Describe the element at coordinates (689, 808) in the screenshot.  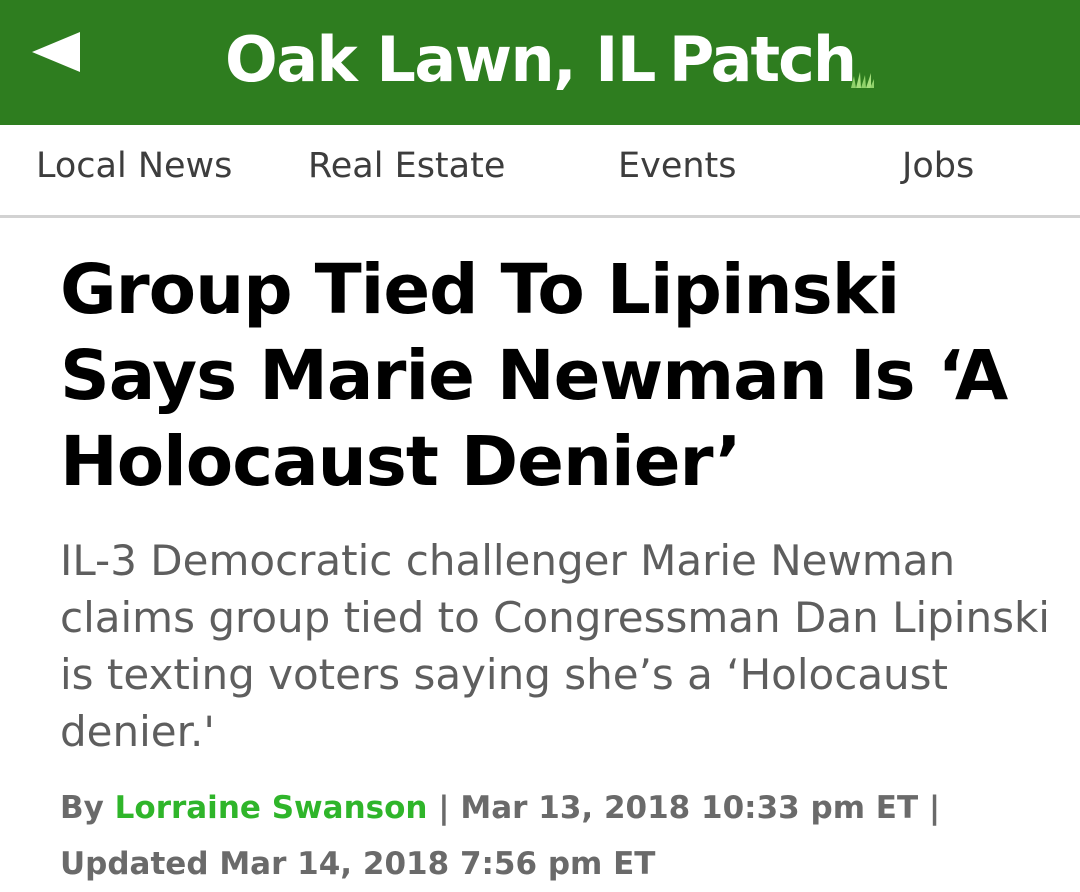
I see `published-date: Mar 13, 2018 10:33 pm ET` at that location.